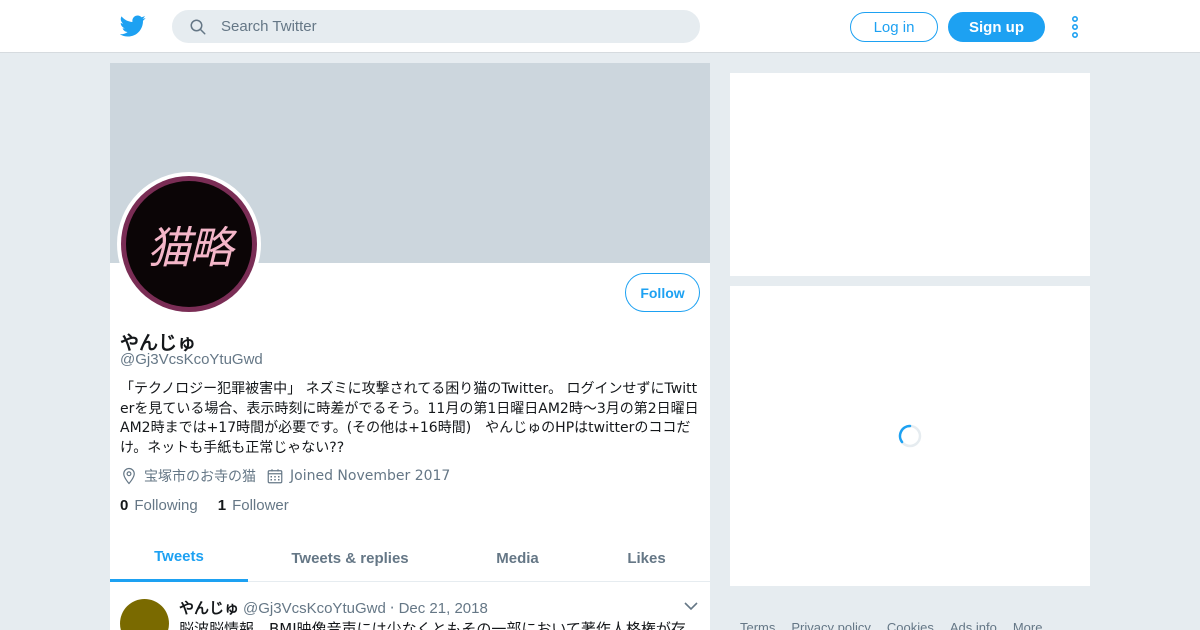 The height and width of the screenshot is (630, 1200). Describe the element at coordinates (757, 625) in the screenshot. I see `footer-link-terms: Terms` at that location.